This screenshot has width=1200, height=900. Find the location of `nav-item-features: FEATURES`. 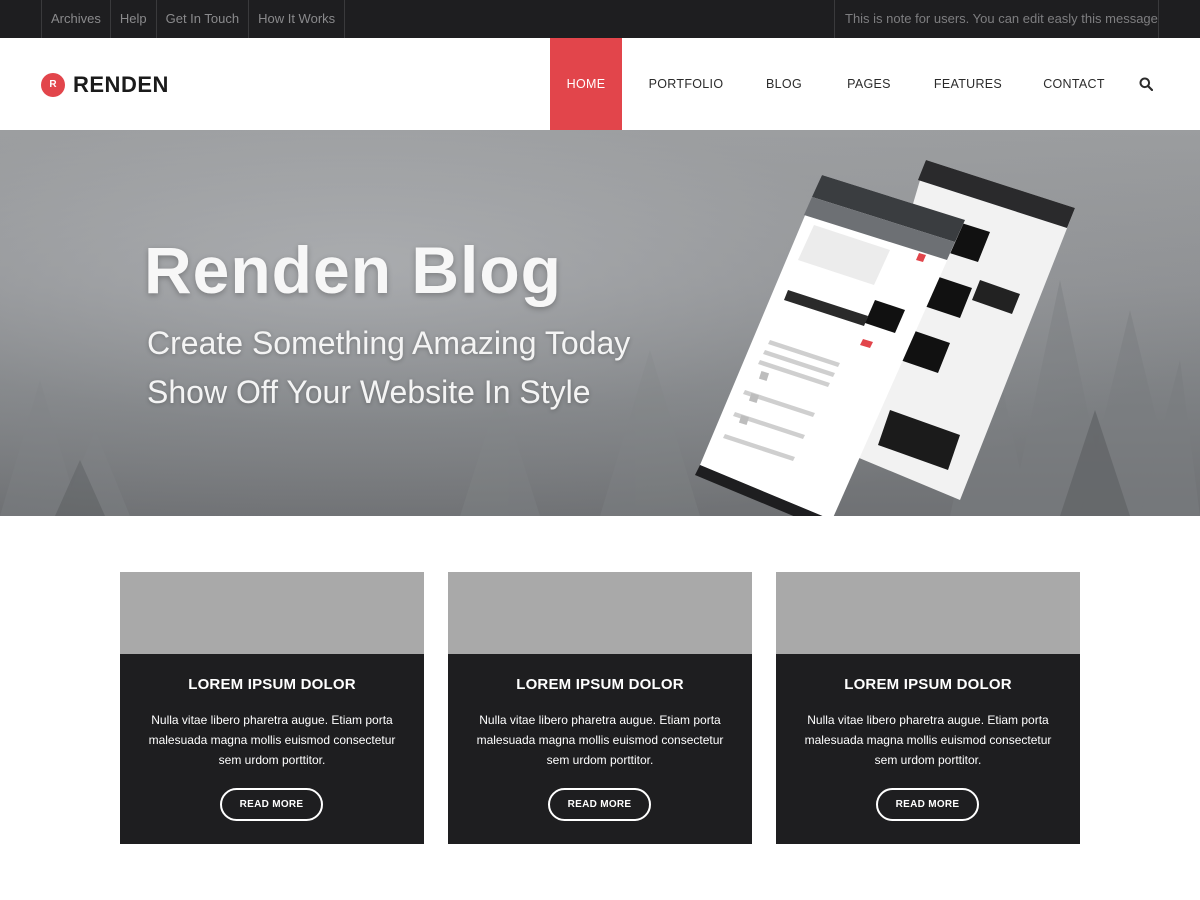

nav-item-features: FEATURES is located at coordinates (968, 84).